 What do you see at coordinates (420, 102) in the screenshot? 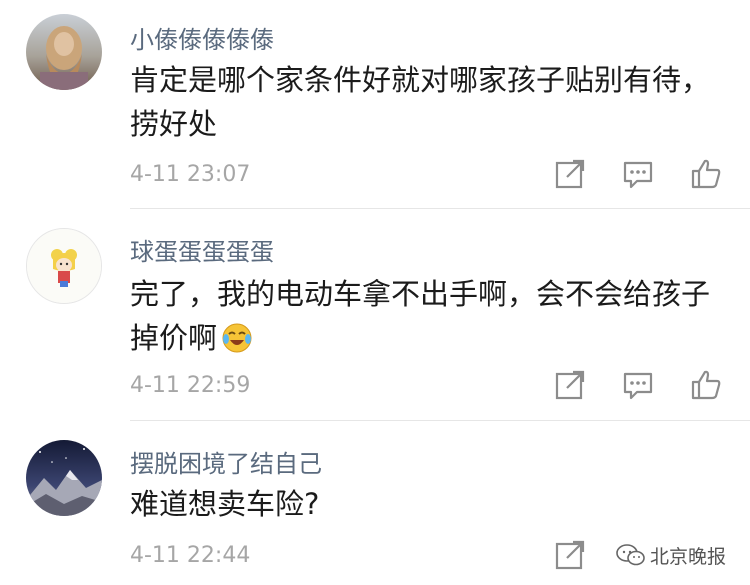
I see `comment-text: 肯定是哪个家条件好就对哪家孩子贴别有待，捞好处` at bounding box center [420, 102].